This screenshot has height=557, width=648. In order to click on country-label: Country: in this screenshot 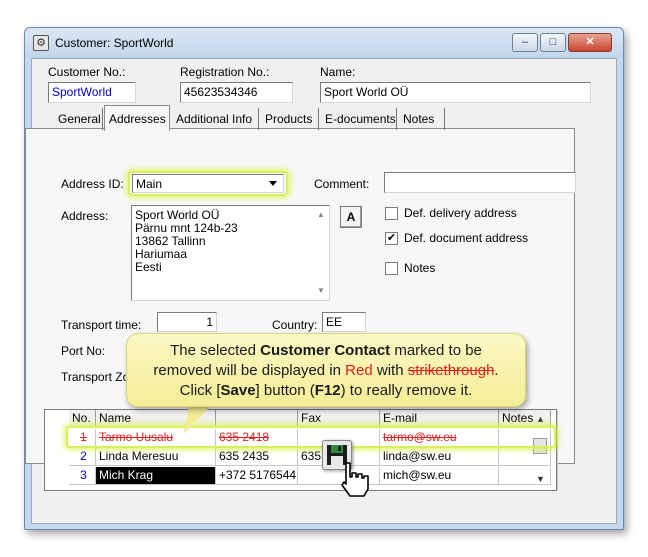, I will do `click(295, 325)`.